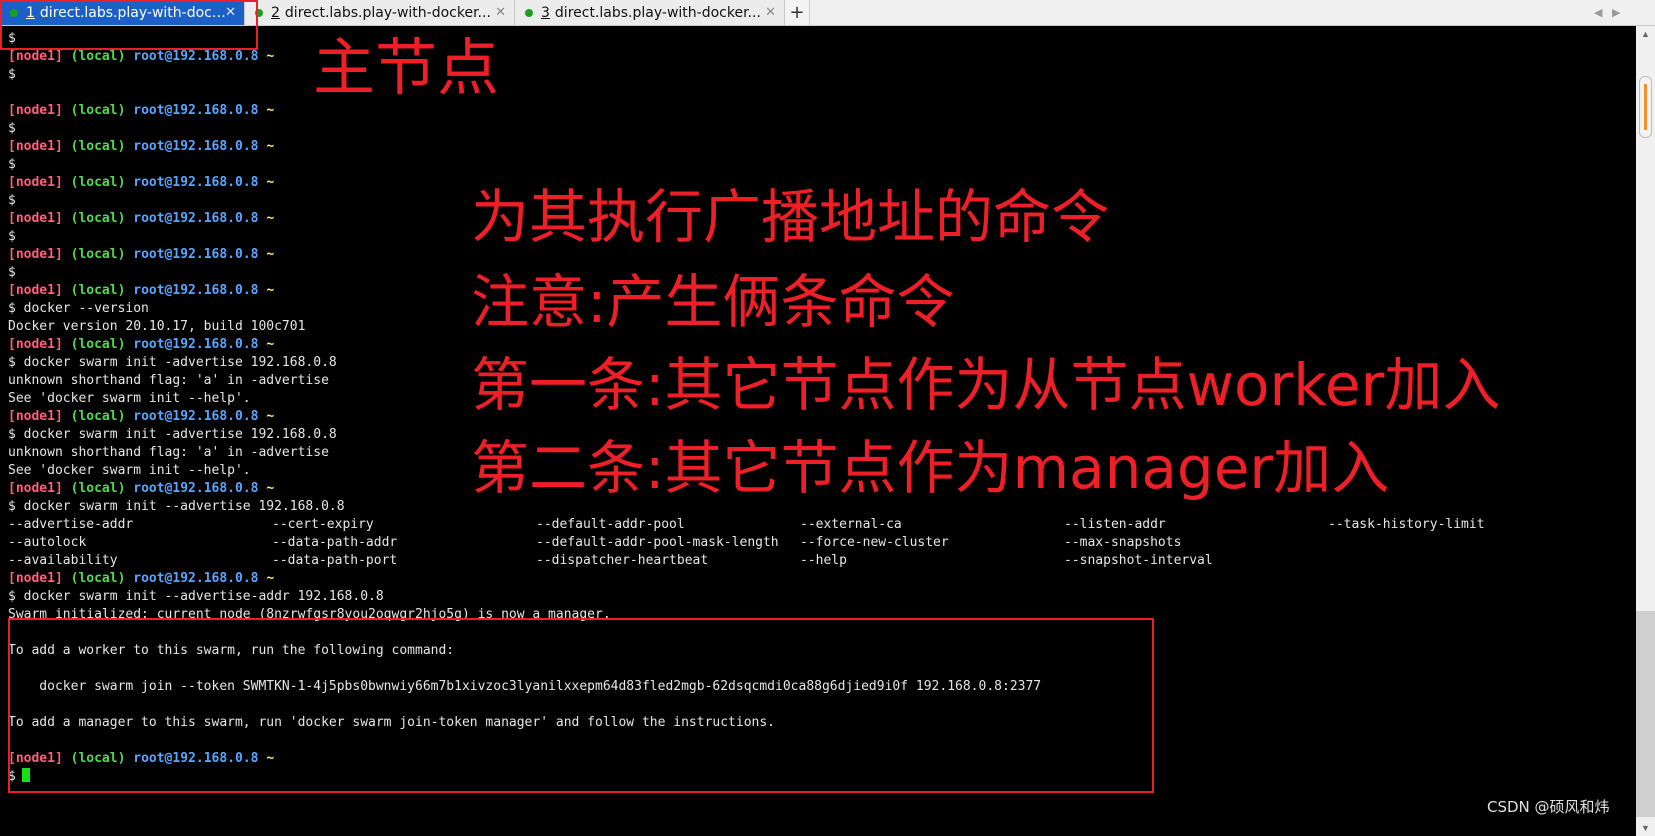 This screenshot has width=1655, height=836. Describe the element at coordinates (823, 560) in the screenshot. I see `option-item: --help` at that location.